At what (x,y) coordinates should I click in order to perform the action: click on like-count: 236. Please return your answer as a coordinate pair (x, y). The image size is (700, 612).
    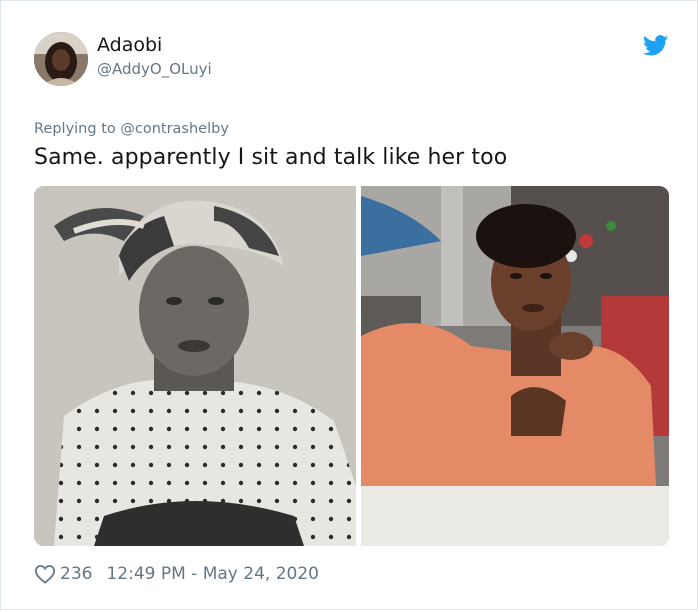
    Looking at the image, I should click on (76, 574).